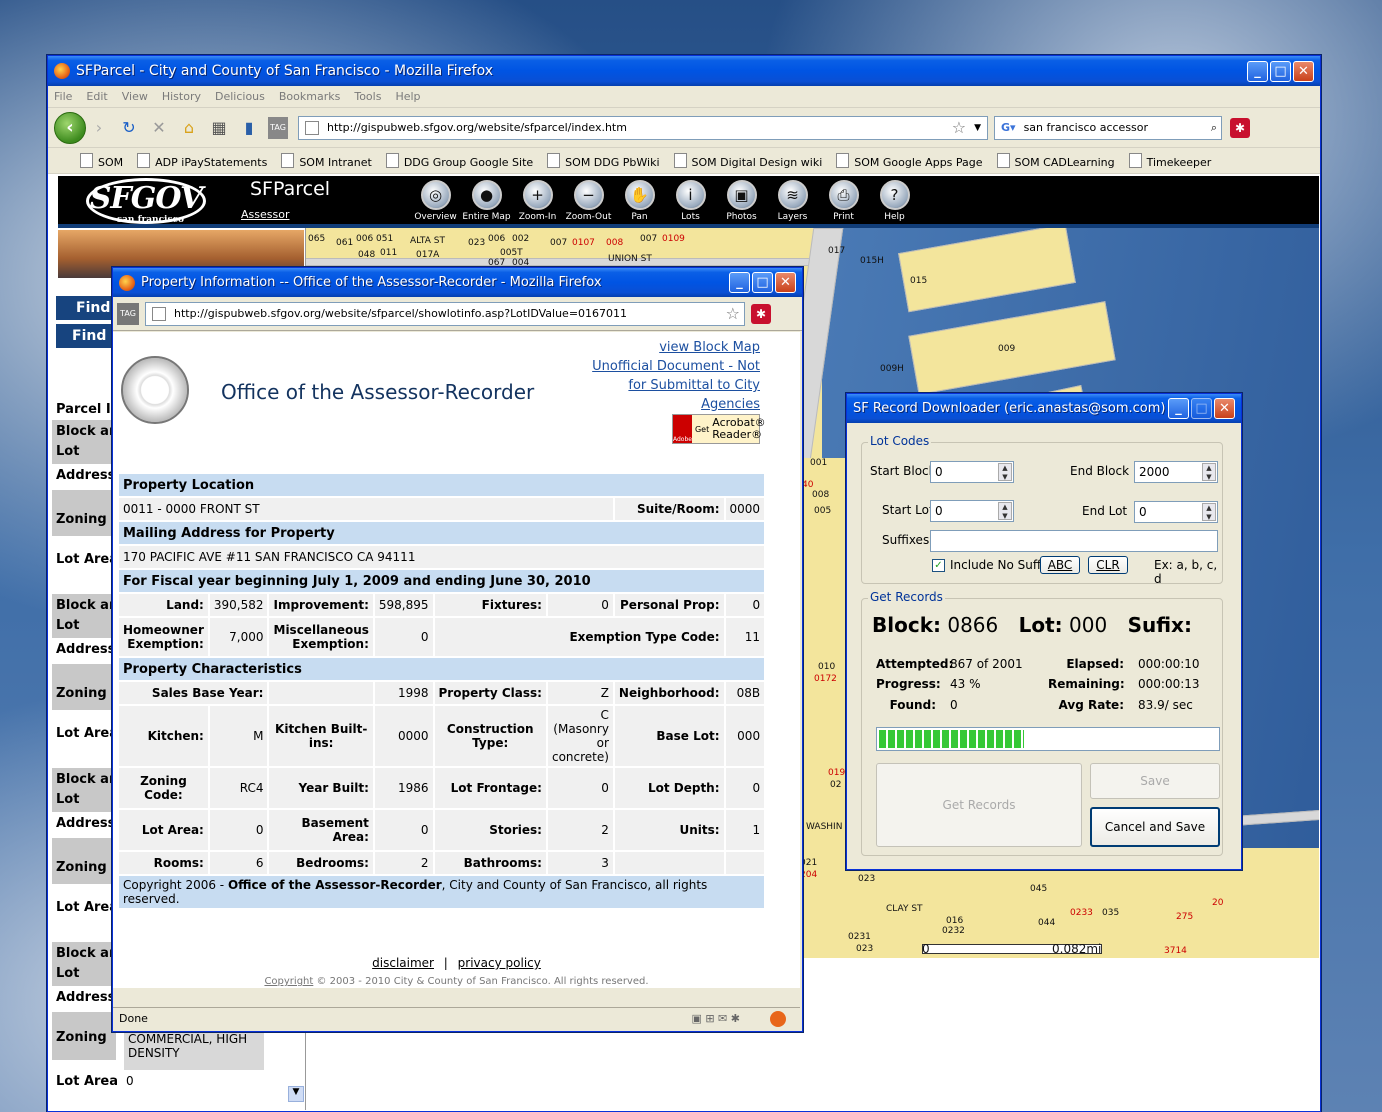 The height and width of the screenshot is (1112, 1382). I want to click on map-label: ALTA ST, so click(427, 241).